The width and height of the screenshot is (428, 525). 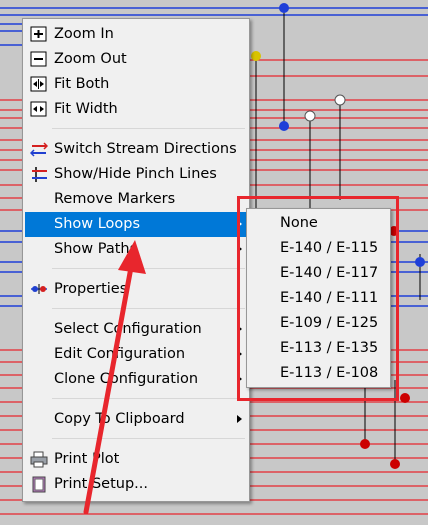 What do you see at coordinates (318, 298) in the screenshot?
I see `annotation-highlight-box` at bounding box center [318, 298].